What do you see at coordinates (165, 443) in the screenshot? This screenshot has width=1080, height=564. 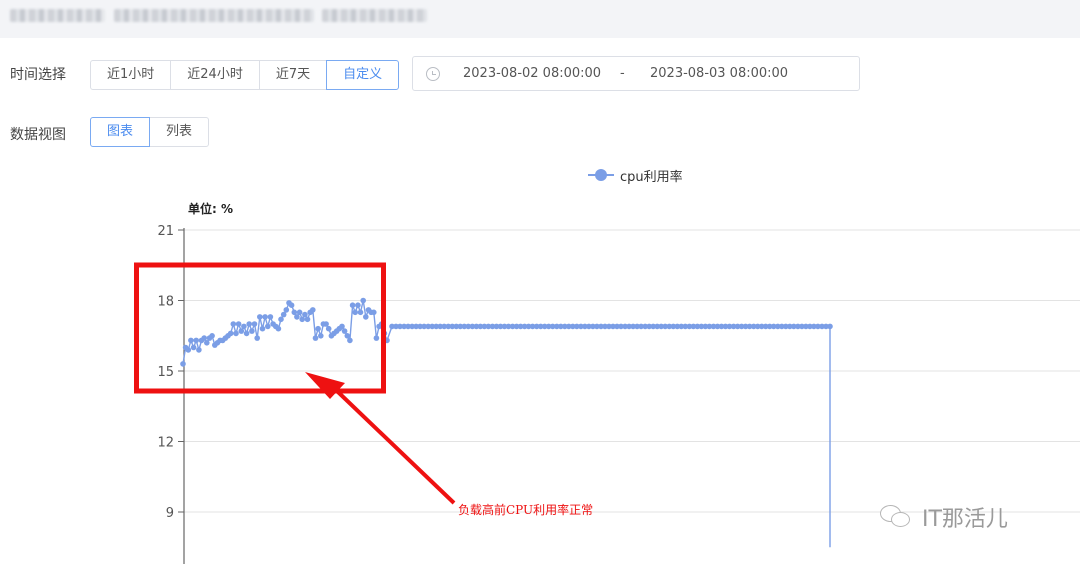 I see `y-tick-label: 12` at bounding box center [165, 443].